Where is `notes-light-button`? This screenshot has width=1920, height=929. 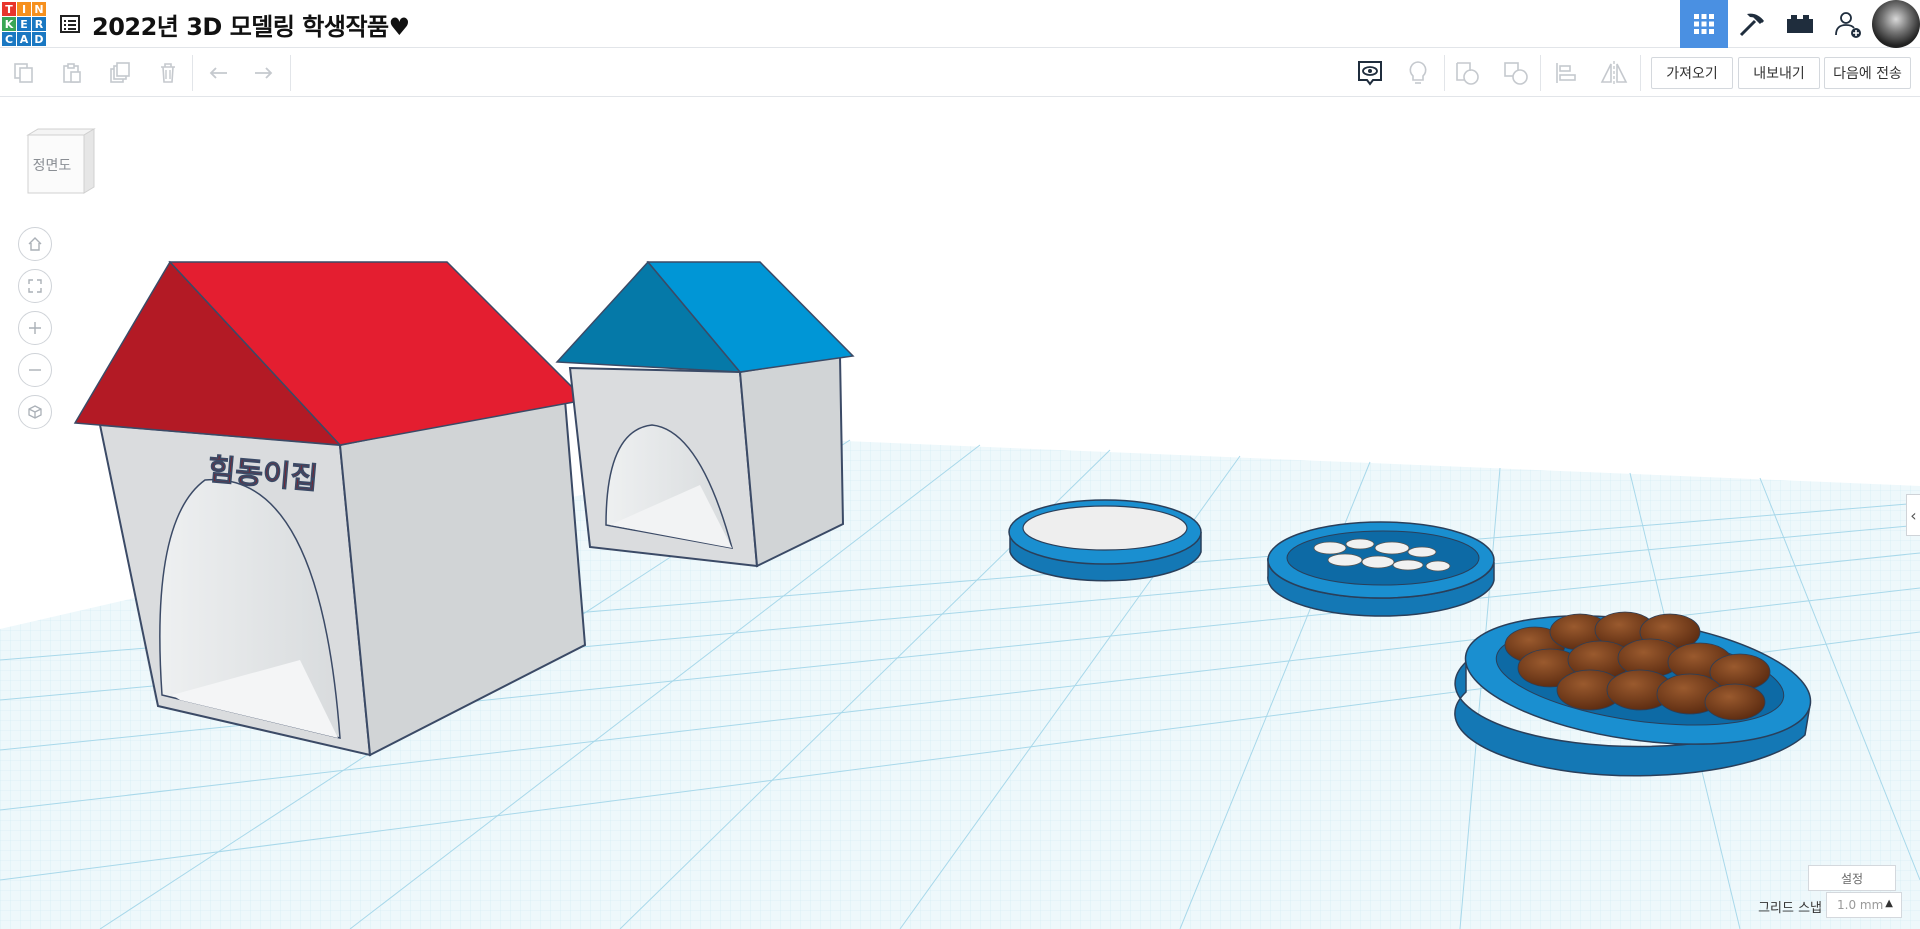 notes-light-button is located at coordinates (1418, 73).